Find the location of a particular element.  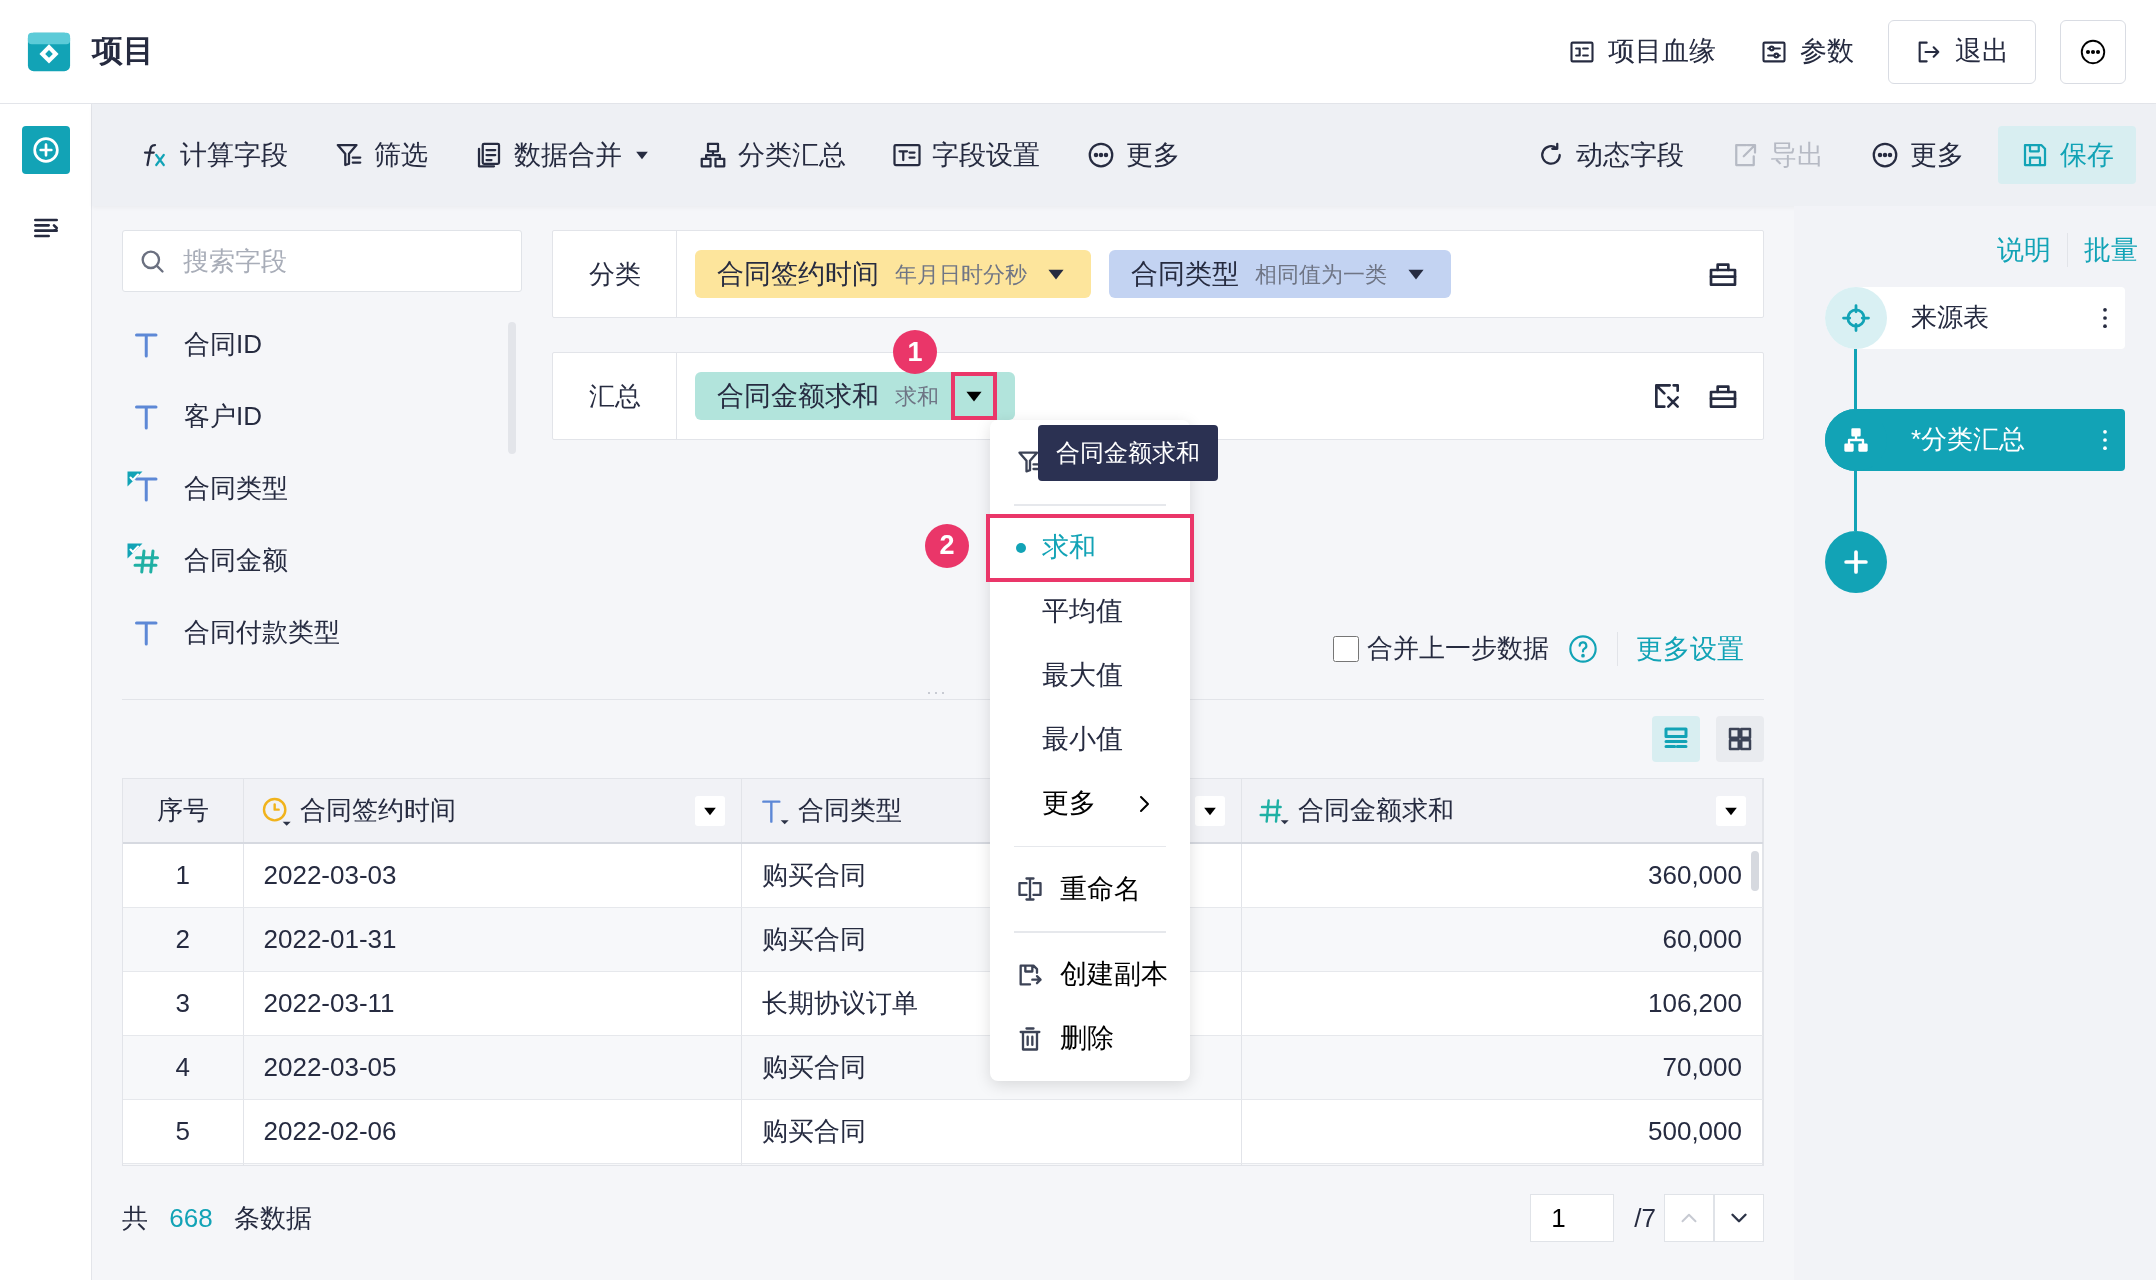

header-button: 参数 is located at coordinates (1807, 51).